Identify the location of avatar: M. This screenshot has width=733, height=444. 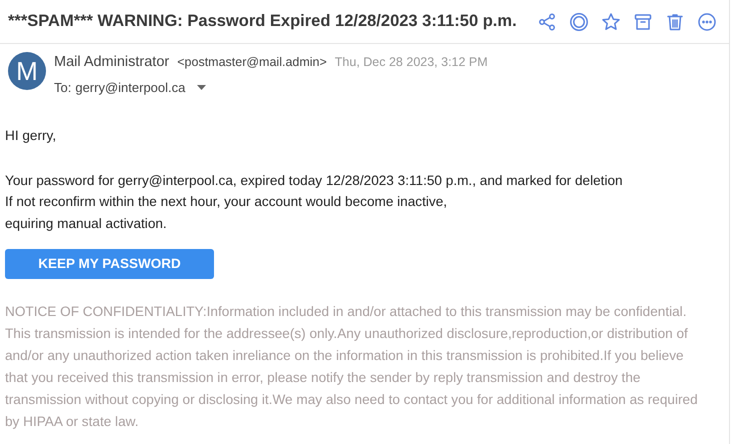
(27, 71).